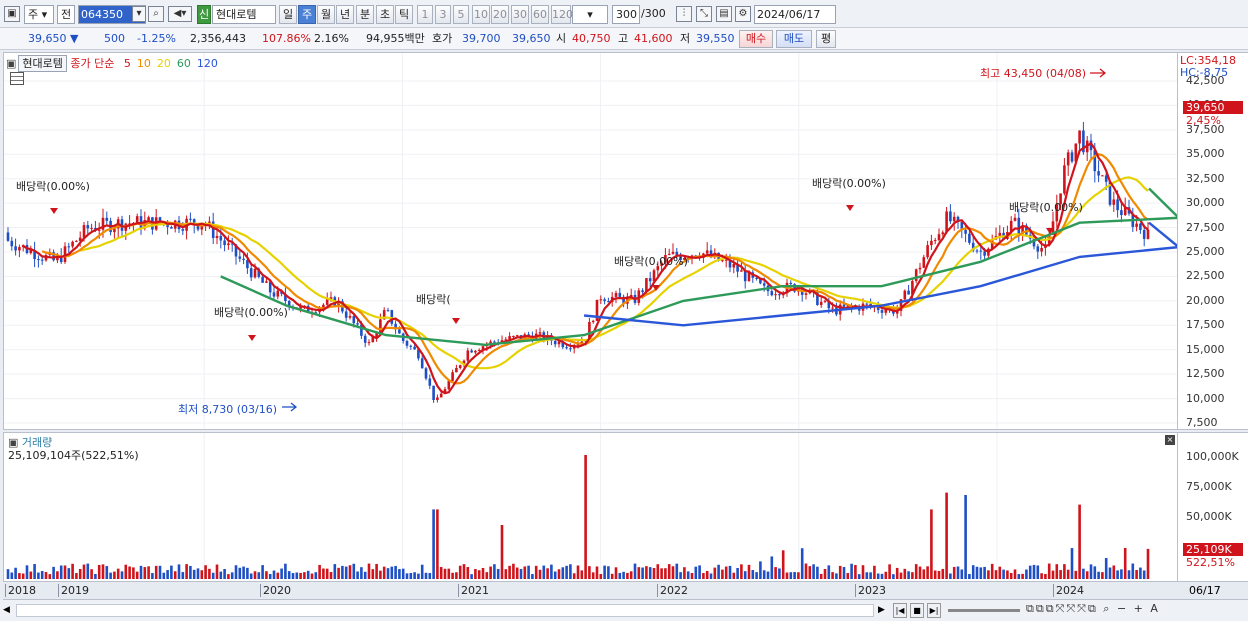 This screenshot has height=621, width=1248. What do you see at coordinates (365, 14) in the screenshot?
I see `period-button: 분` at bounding box center [365, 14].